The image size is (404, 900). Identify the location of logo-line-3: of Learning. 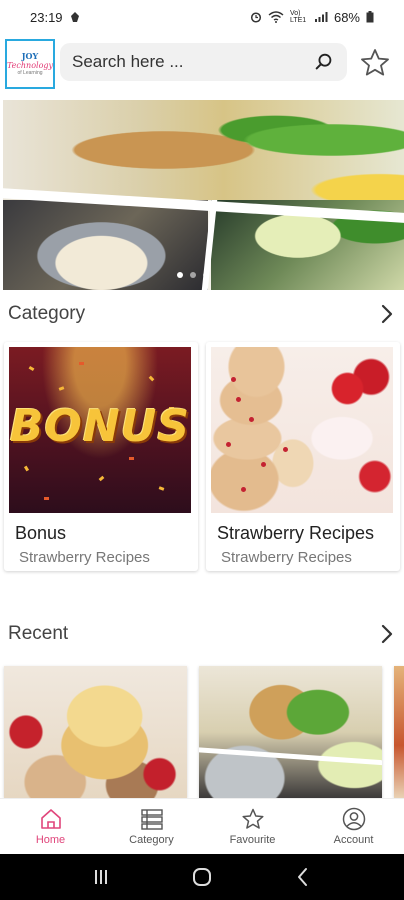
(30, 73).